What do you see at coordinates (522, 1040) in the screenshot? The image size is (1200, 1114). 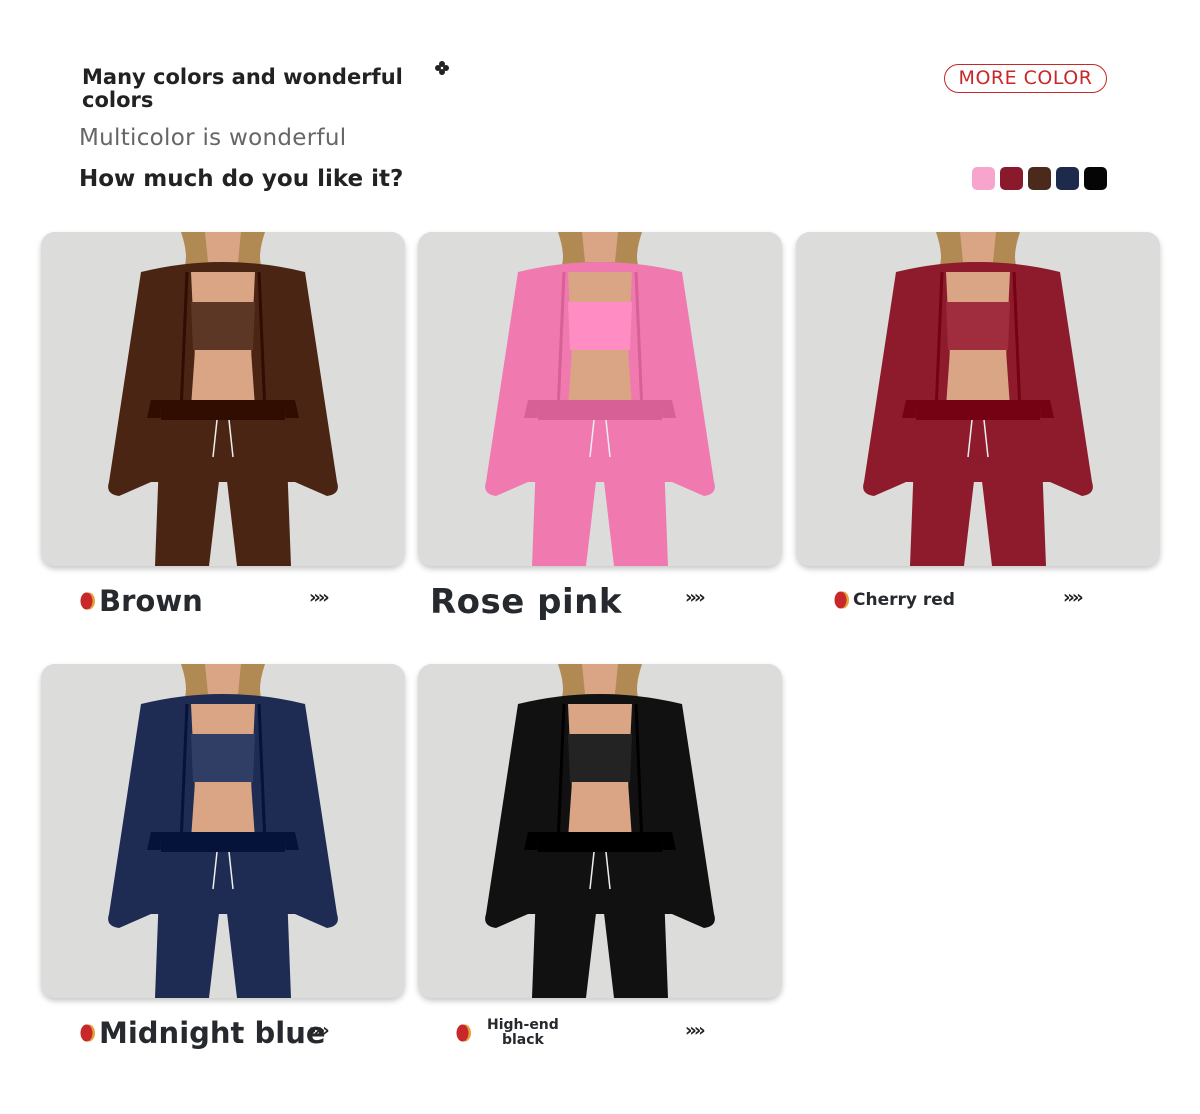 I see `product-name-line2: black` at bounding box center [522, 1040].